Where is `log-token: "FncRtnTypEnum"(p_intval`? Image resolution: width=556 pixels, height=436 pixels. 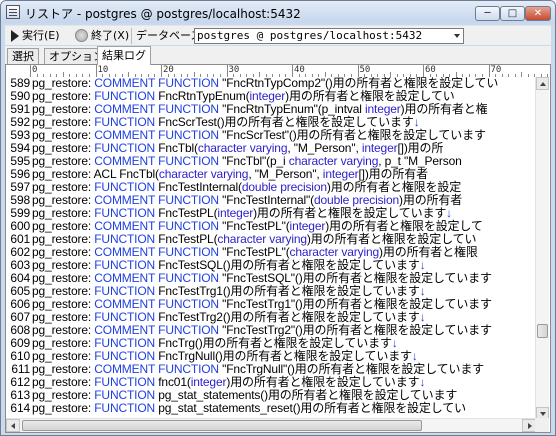
log-token: "FncRtnTypEnum"(p_intval is located at coordinates (293, 109).